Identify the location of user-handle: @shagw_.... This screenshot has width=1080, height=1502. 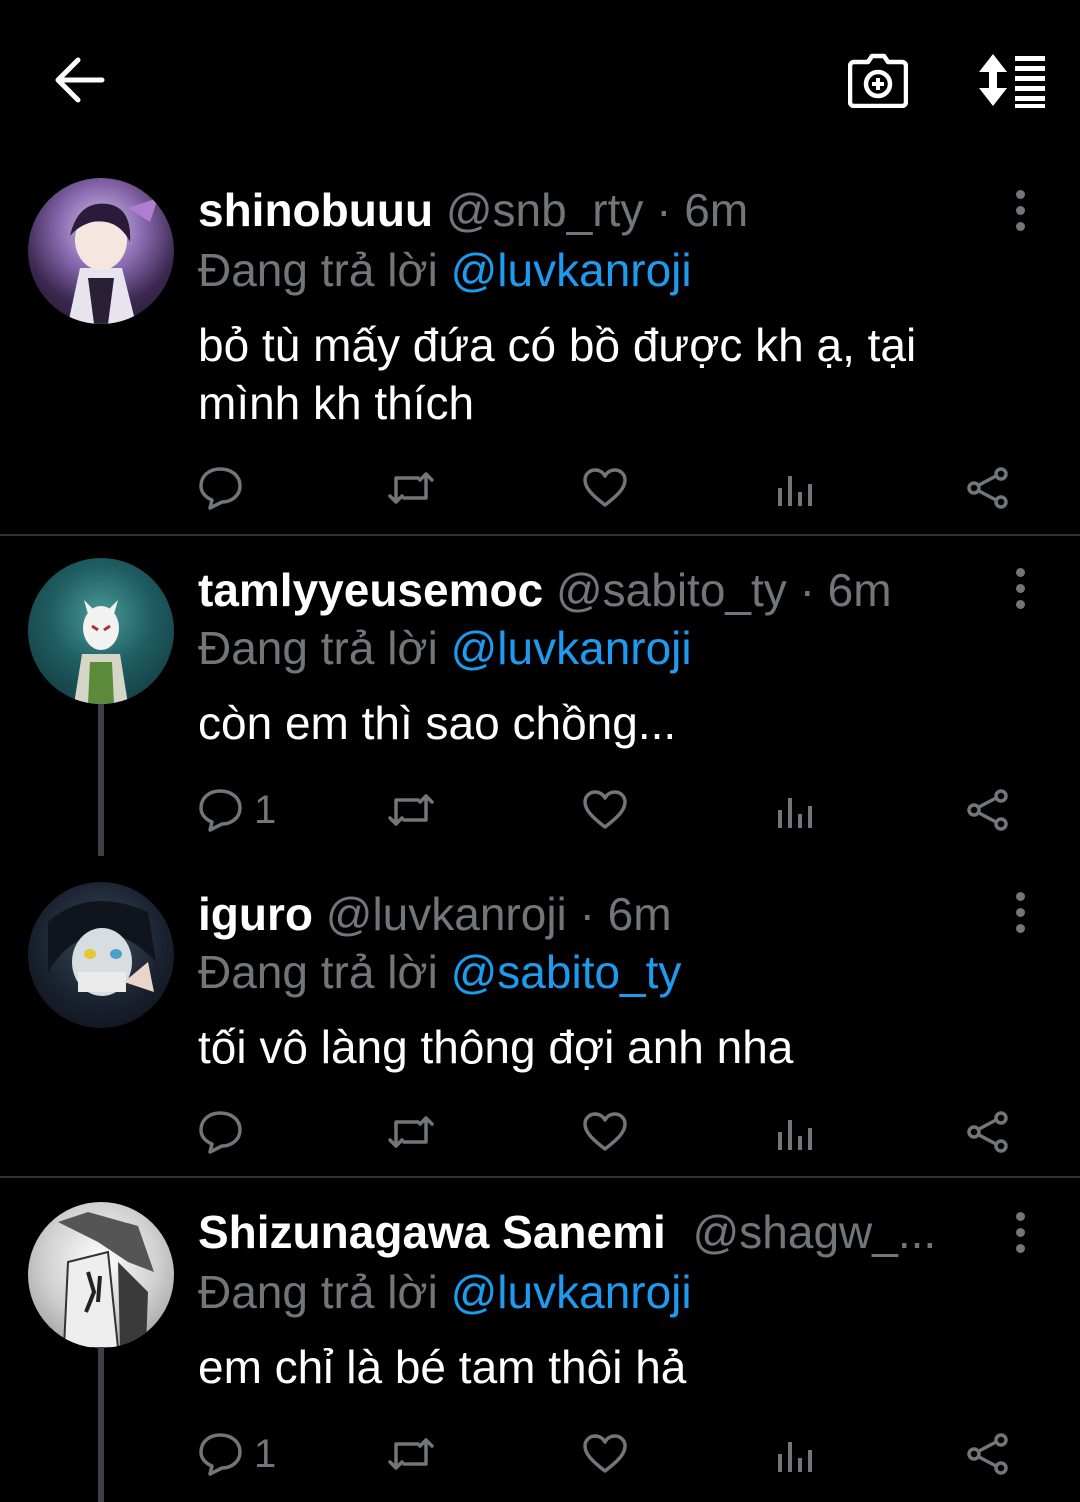
(815, 1232).